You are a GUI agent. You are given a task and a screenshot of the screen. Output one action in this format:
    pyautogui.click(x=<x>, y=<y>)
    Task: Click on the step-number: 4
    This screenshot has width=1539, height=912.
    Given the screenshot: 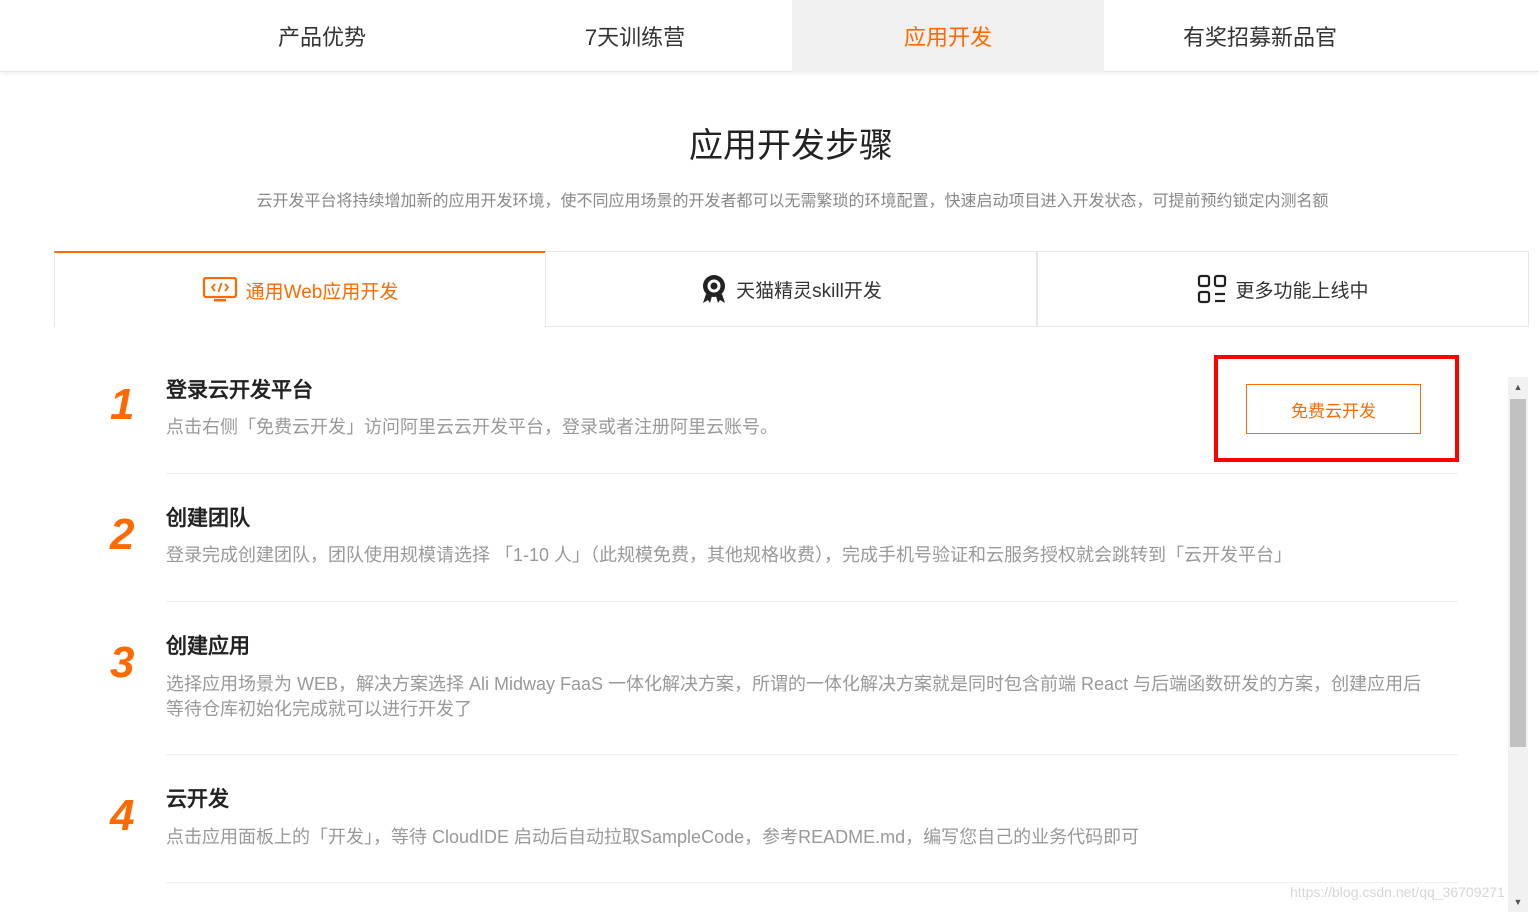 What is the action you would take?
    pyautogui.click(x=122, y=815)
    